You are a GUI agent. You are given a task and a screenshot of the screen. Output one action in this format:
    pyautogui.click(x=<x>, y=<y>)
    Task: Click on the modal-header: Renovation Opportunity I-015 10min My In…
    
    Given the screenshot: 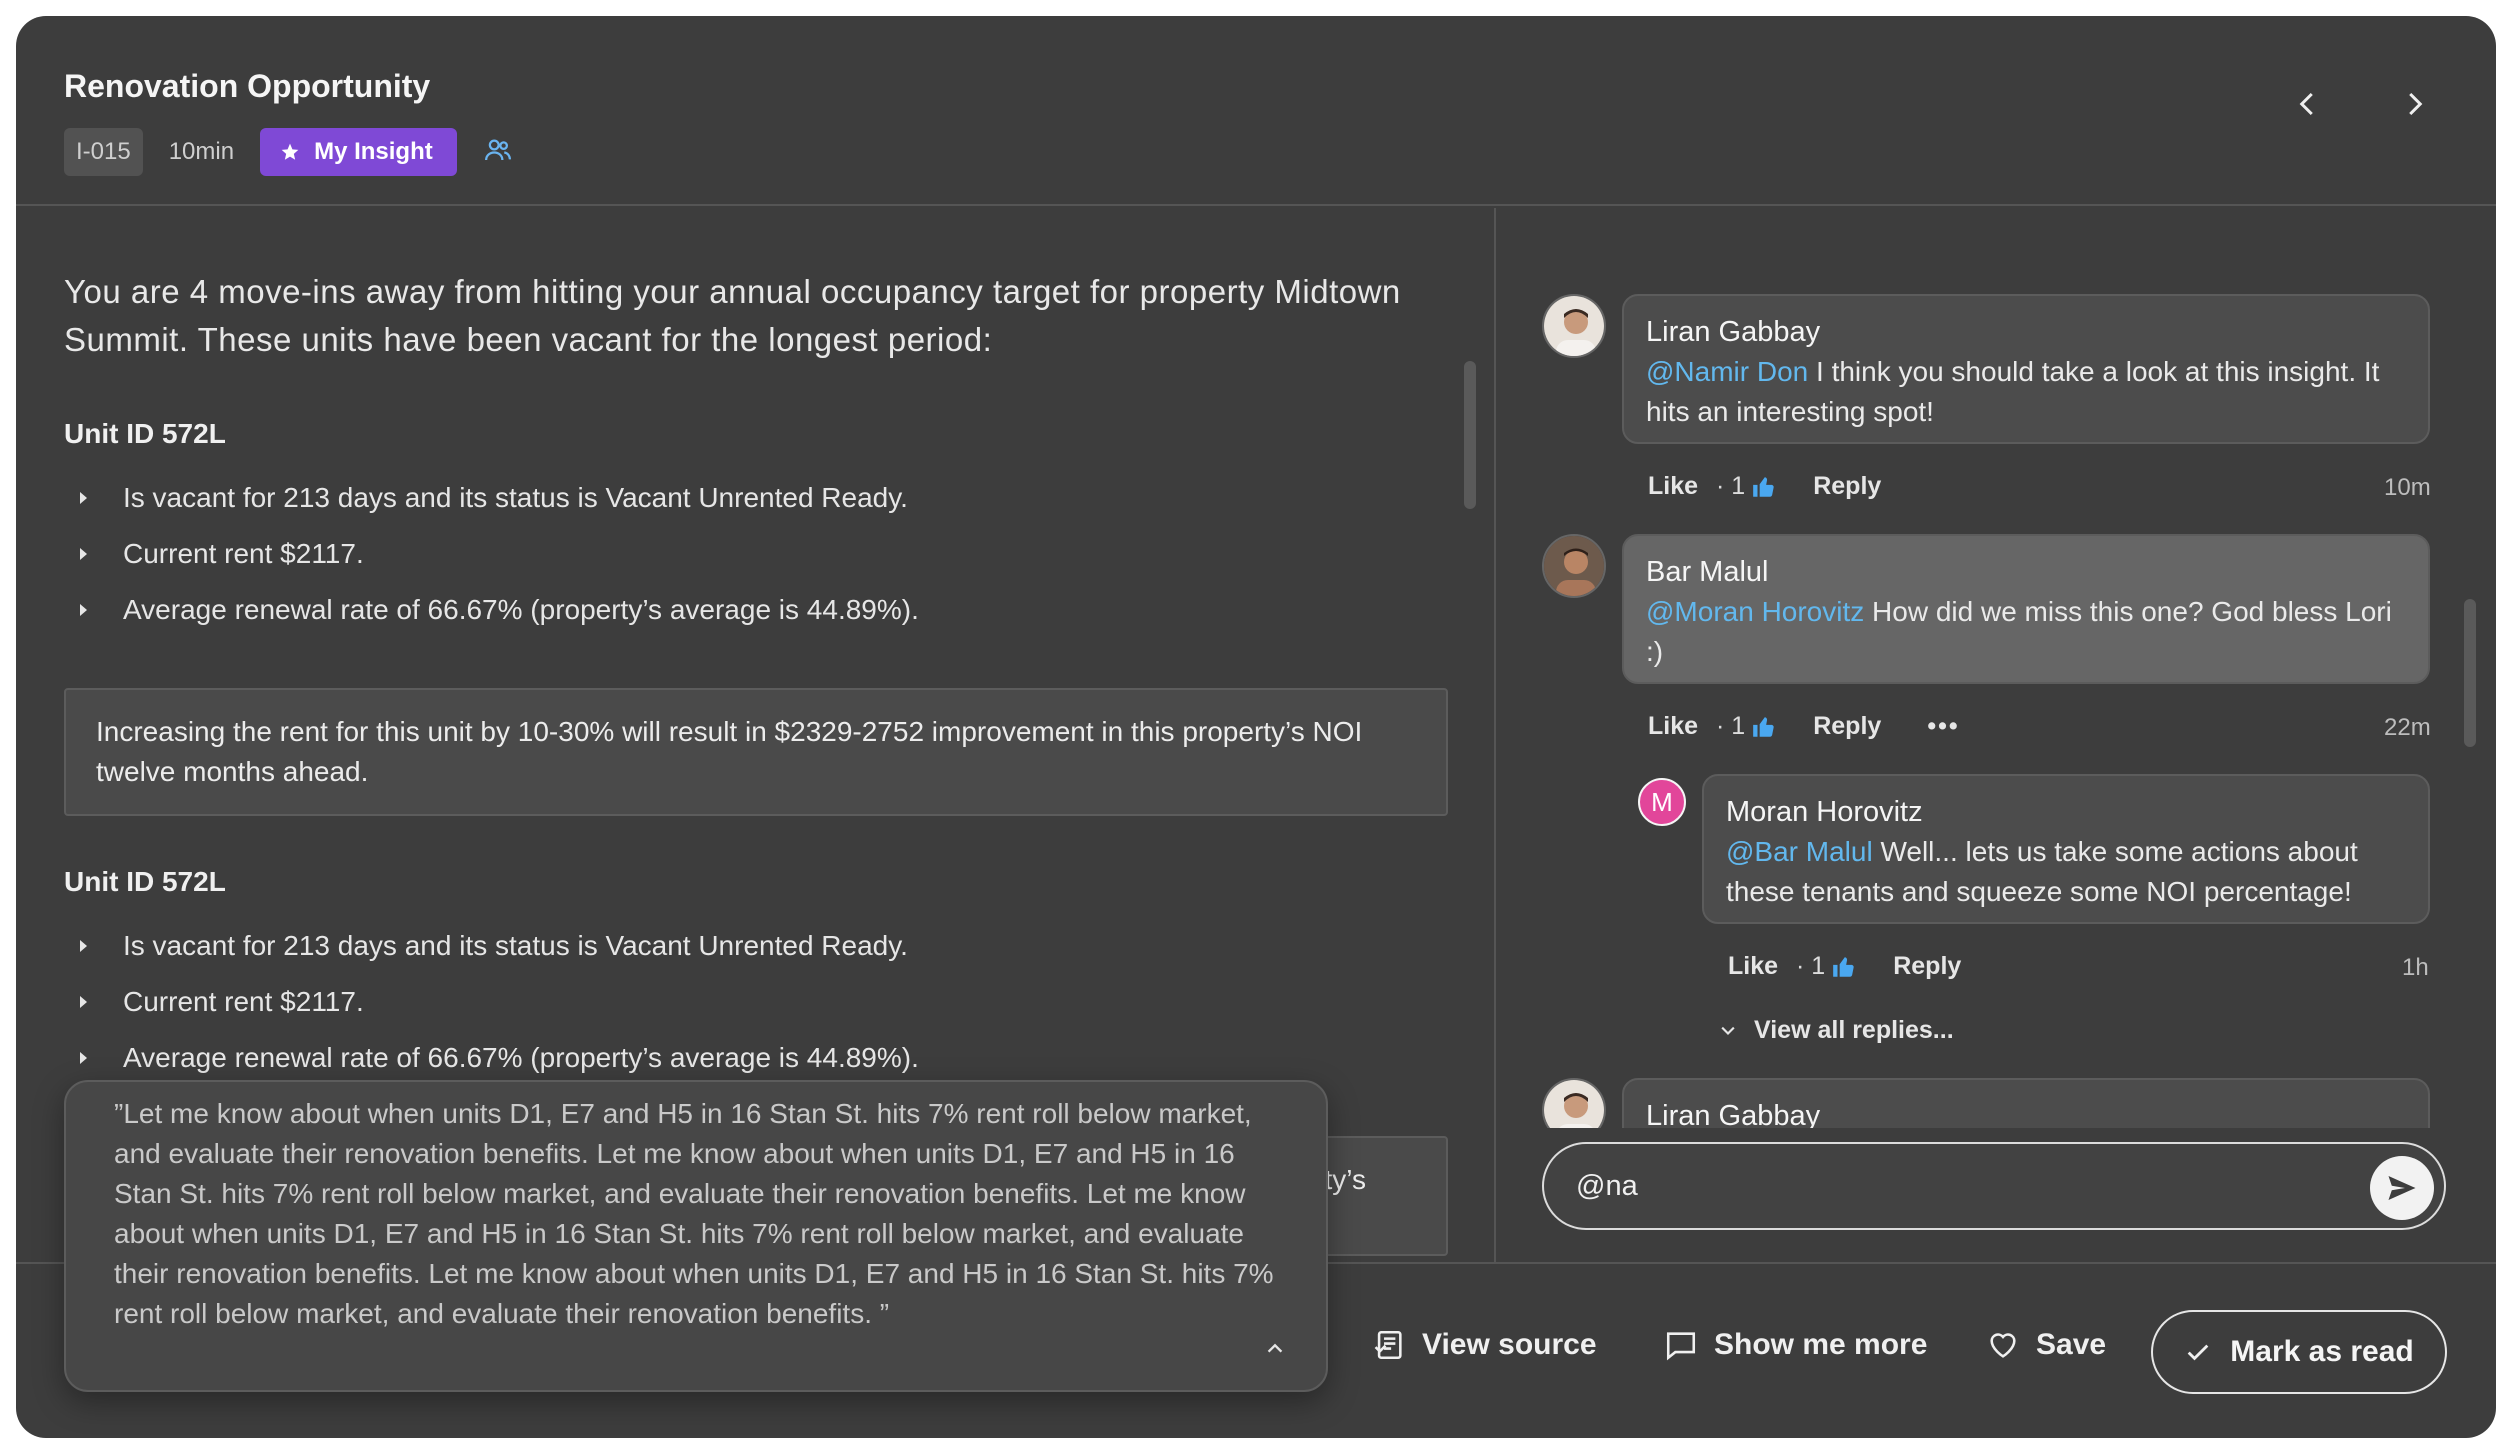 What is the action you would take?
    pyautogui.click(x=1256, y=111)
    